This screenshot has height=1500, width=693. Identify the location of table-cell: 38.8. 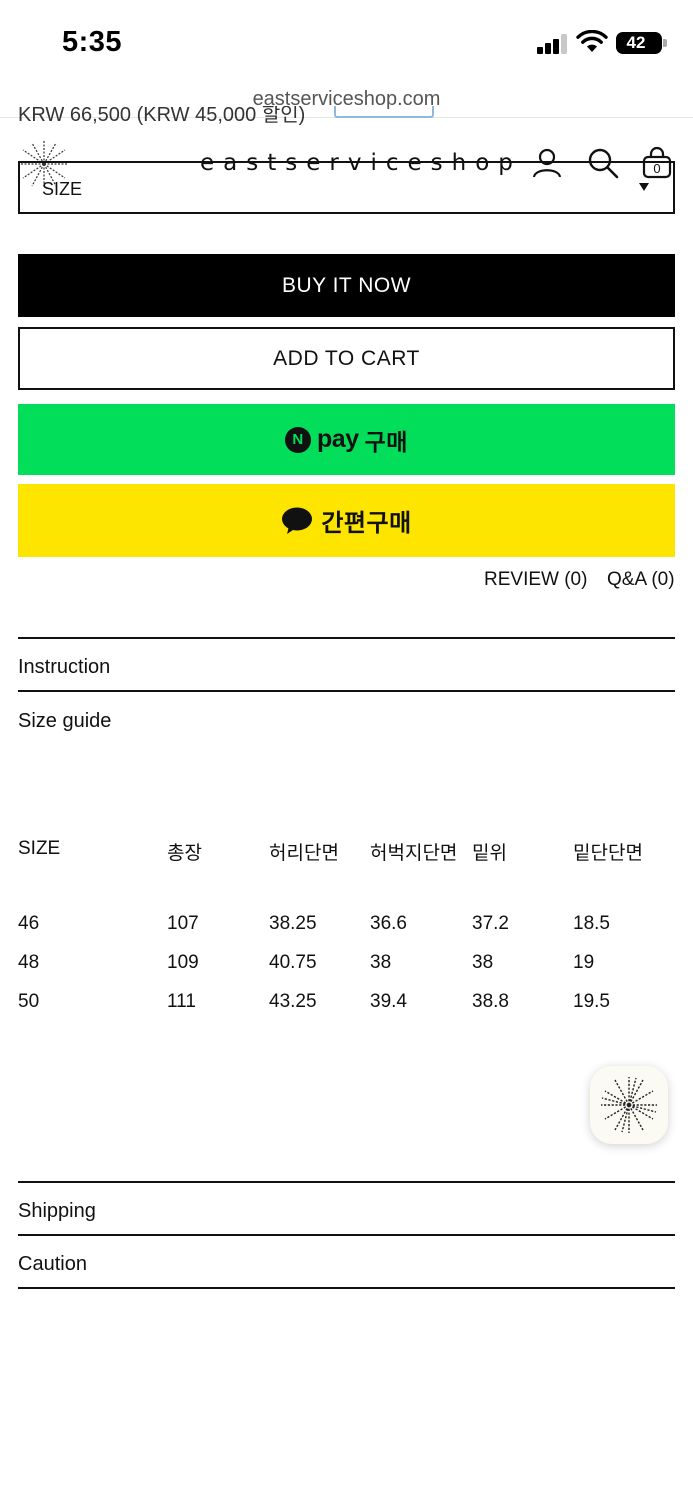
(490, 1001).